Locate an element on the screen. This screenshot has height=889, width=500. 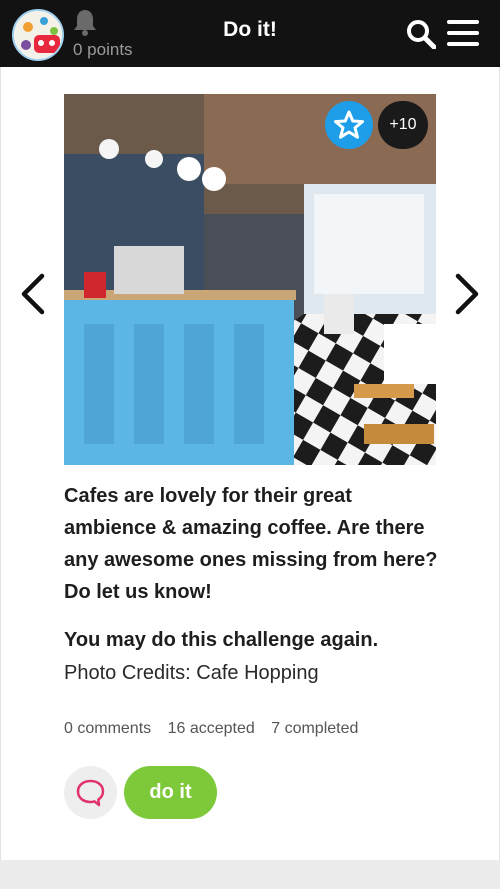
search-icon is located at coordinates (421, 34).